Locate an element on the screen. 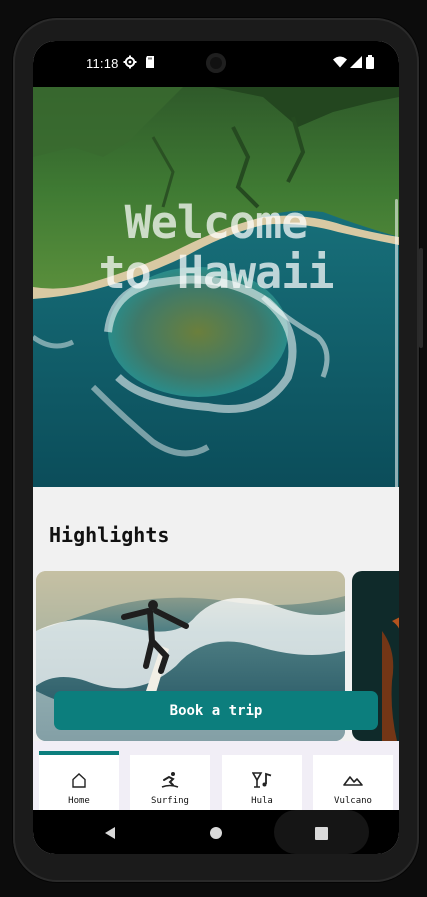 This screenshot has width=427, height=897. back-icon is located at coordinates (110, 834).